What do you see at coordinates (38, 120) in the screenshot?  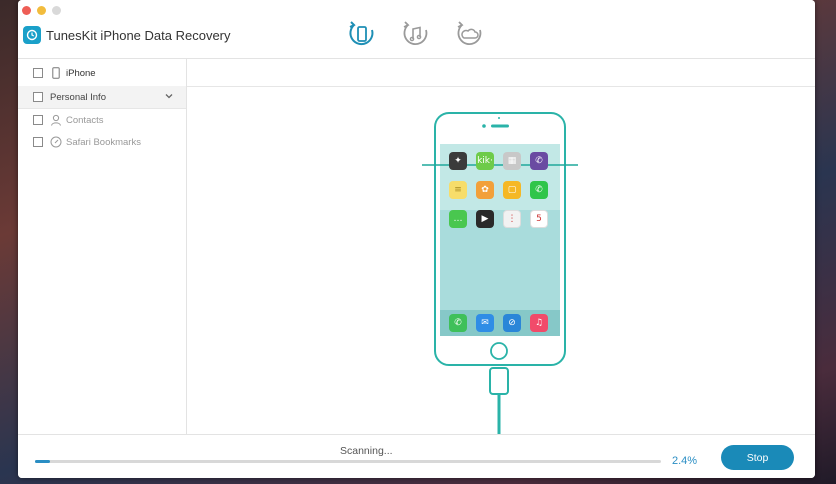 I see `contacts-checkbox` at bounding box center [38, 120].